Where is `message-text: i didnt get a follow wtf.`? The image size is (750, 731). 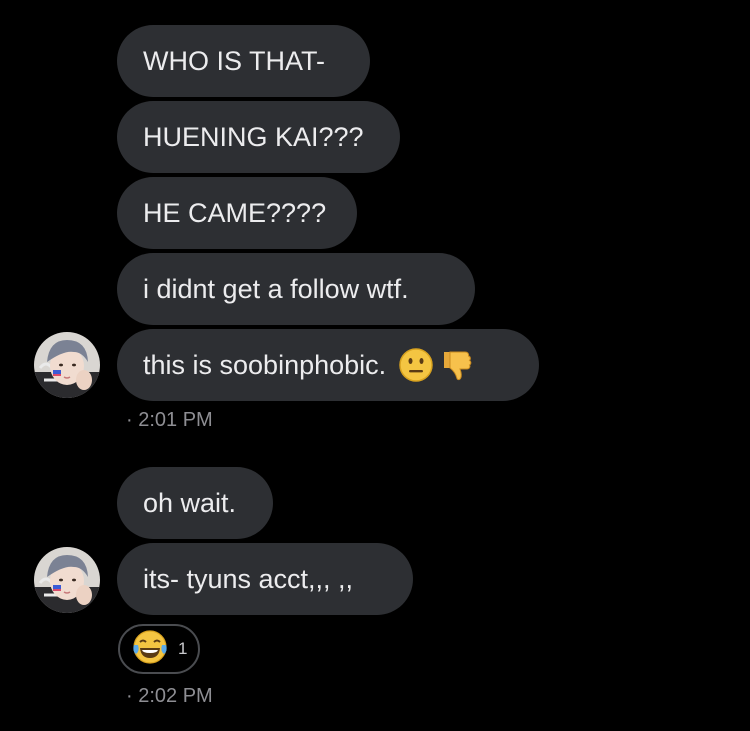 message-text: i didnt get a follow wtf. is located at coordinates (276, 288).